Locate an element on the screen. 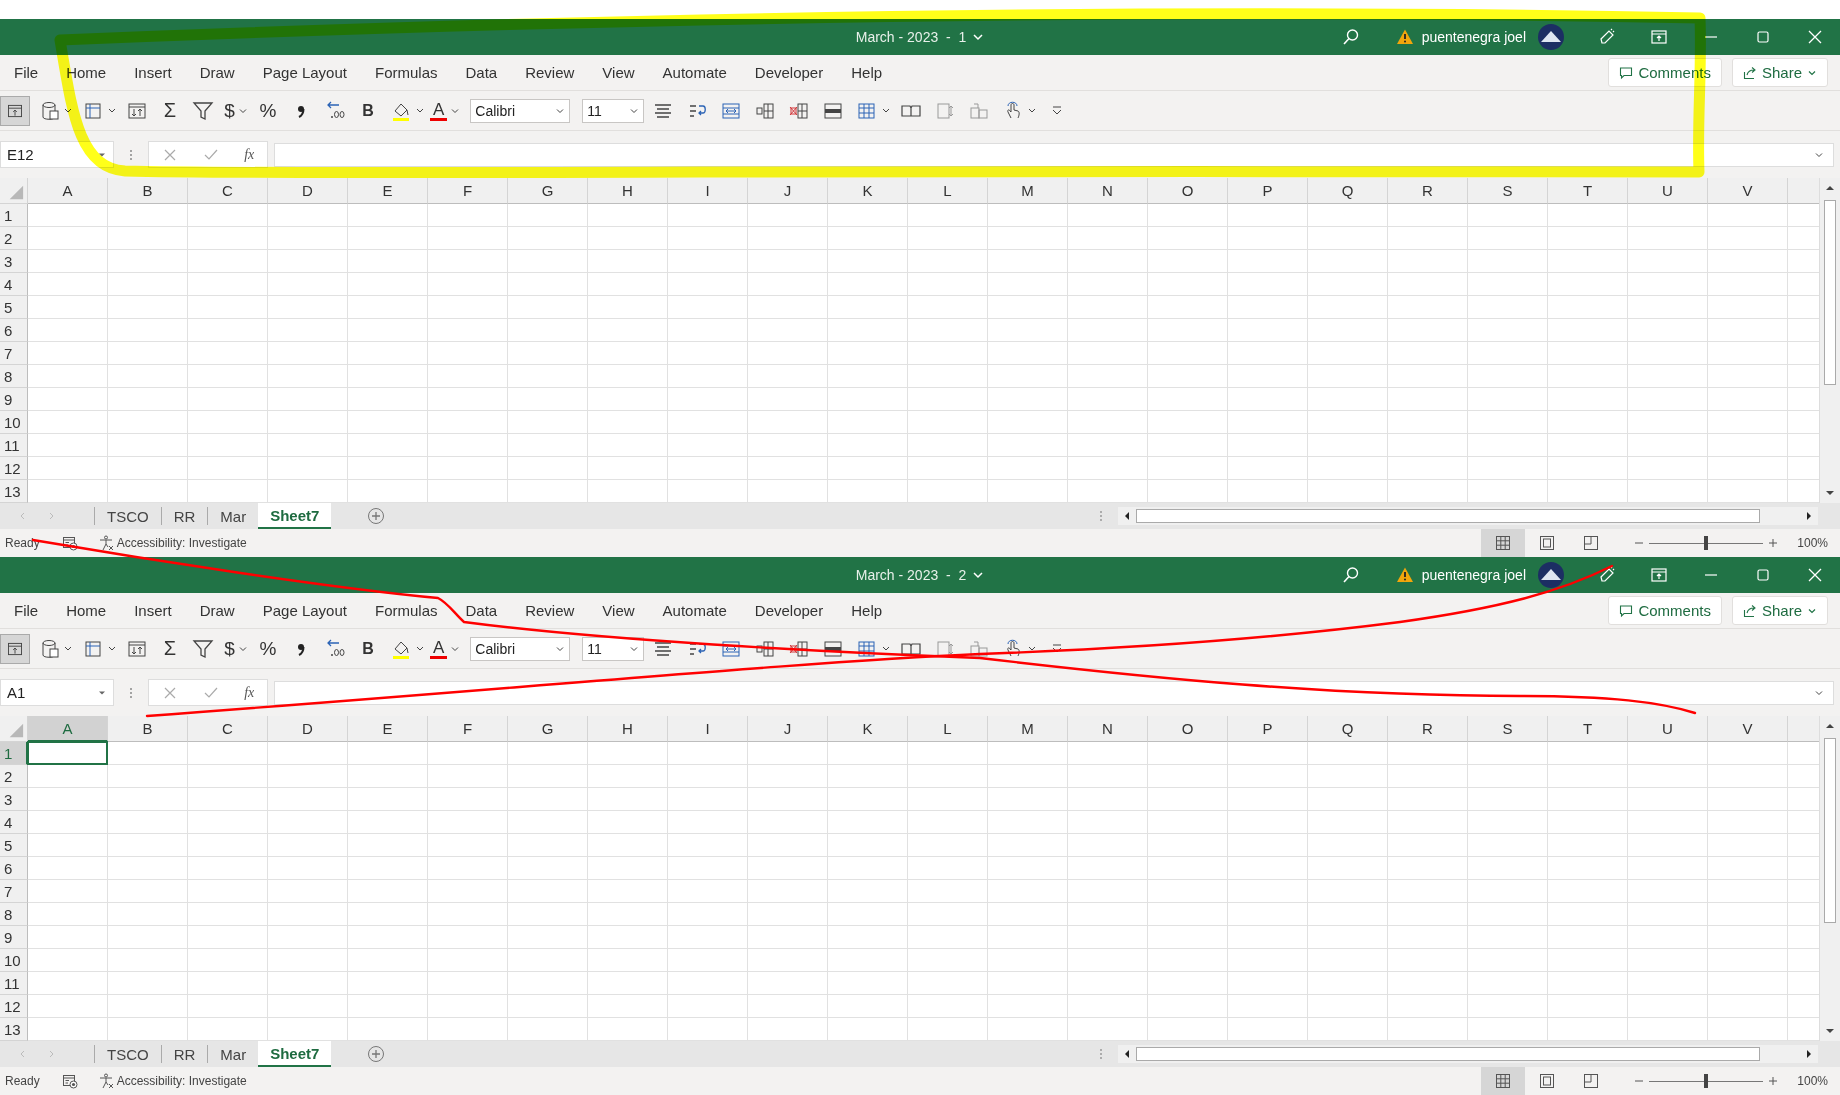 The image size is (1840, 1095). sheet-tab: TSCO is located at coordinates (127, 516).